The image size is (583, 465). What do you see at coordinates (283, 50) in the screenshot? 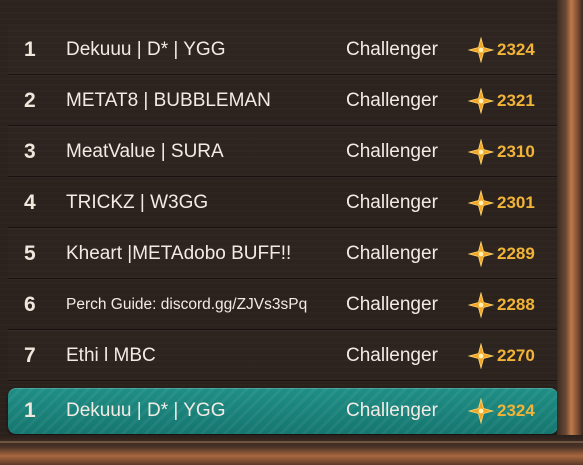
I see `leaderboard-row: 1 Dekuuu | D* | YGG Challenger 2324` at bounding box center [283, 50].